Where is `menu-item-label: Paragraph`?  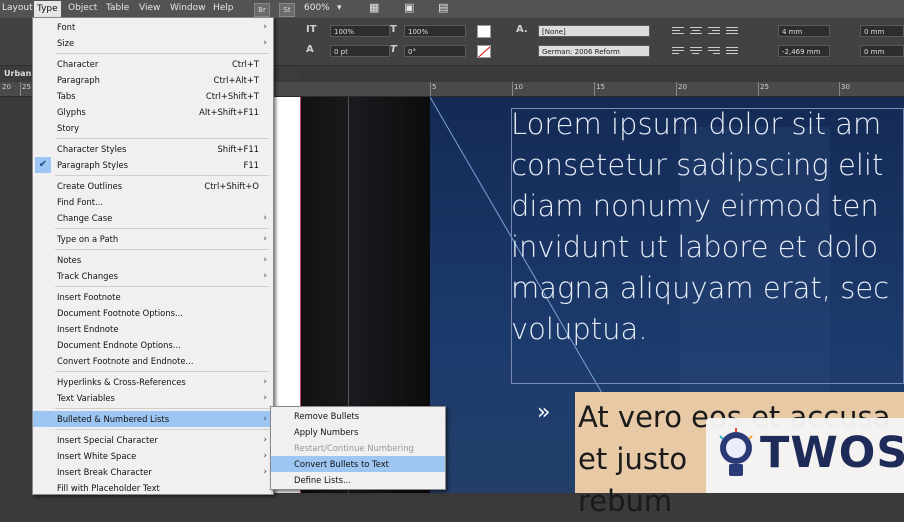 menu-item-label: Paragraph is located at coordinates (78, 80).